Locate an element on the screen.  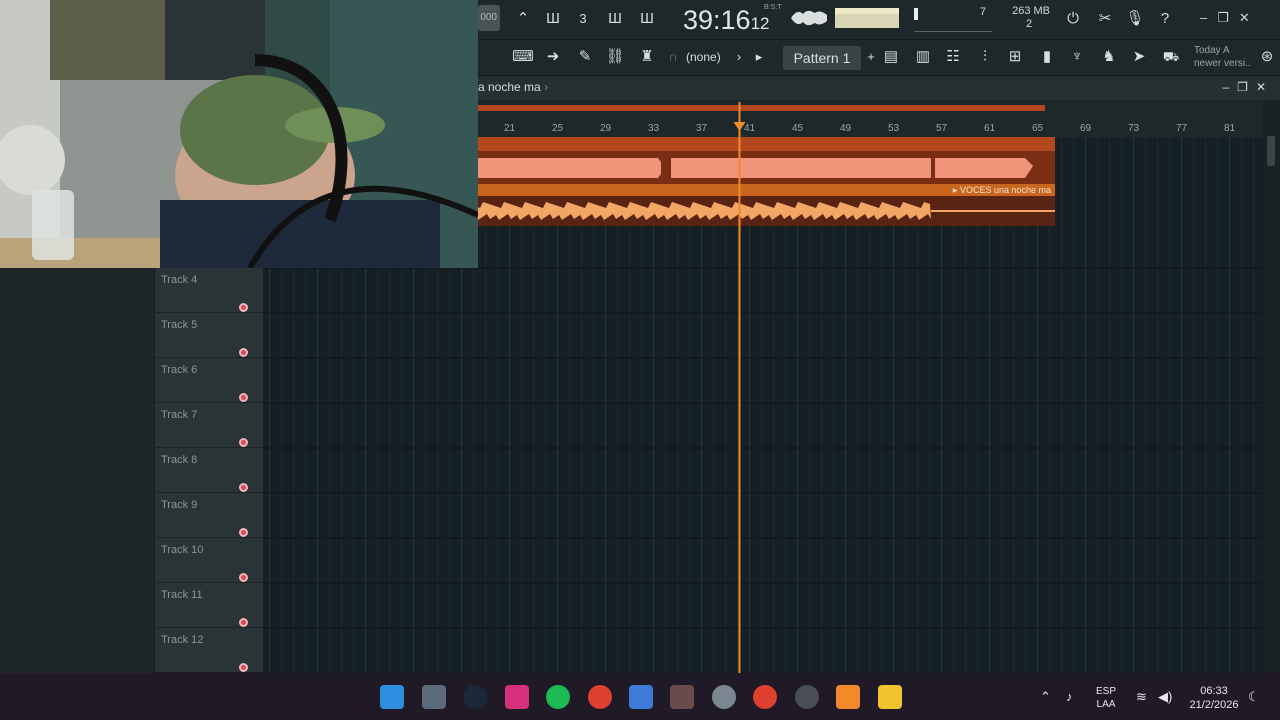
notifications-icon: ☾ is located at coordinates (1254, 697).